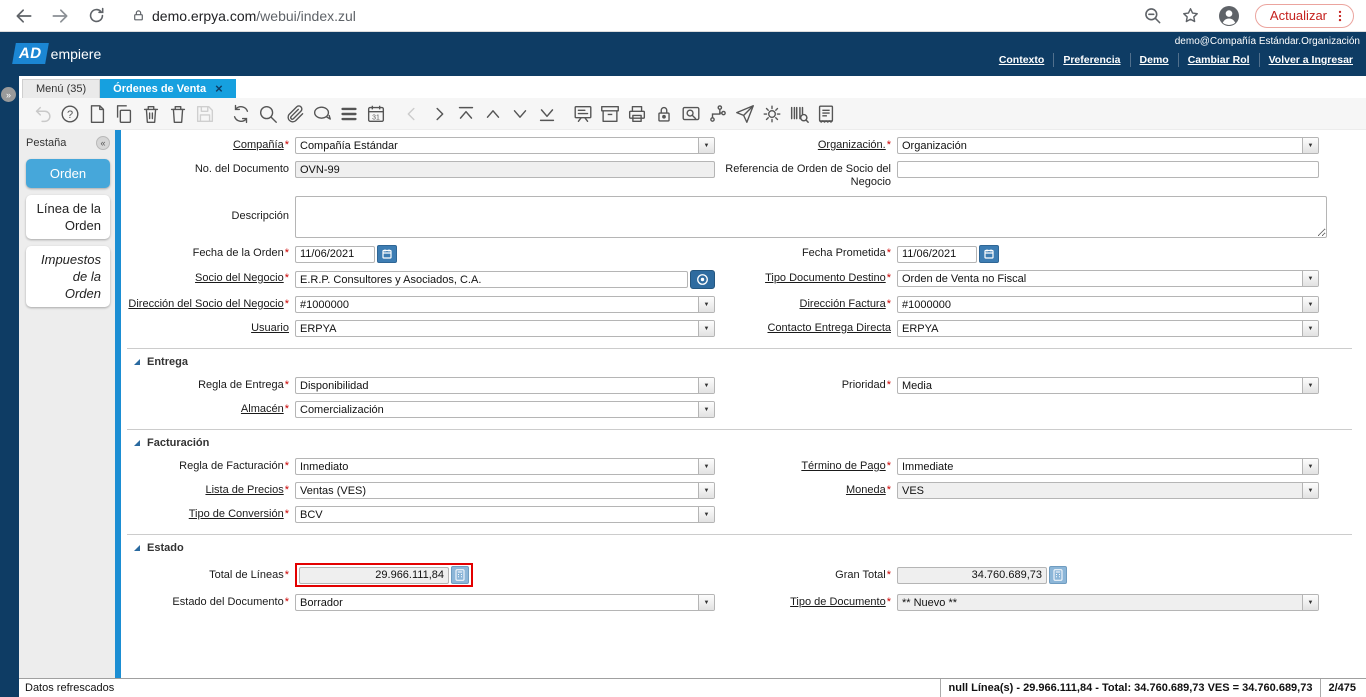  I want to click on direccion-socio-combobox: ▼, so click(505, 304).